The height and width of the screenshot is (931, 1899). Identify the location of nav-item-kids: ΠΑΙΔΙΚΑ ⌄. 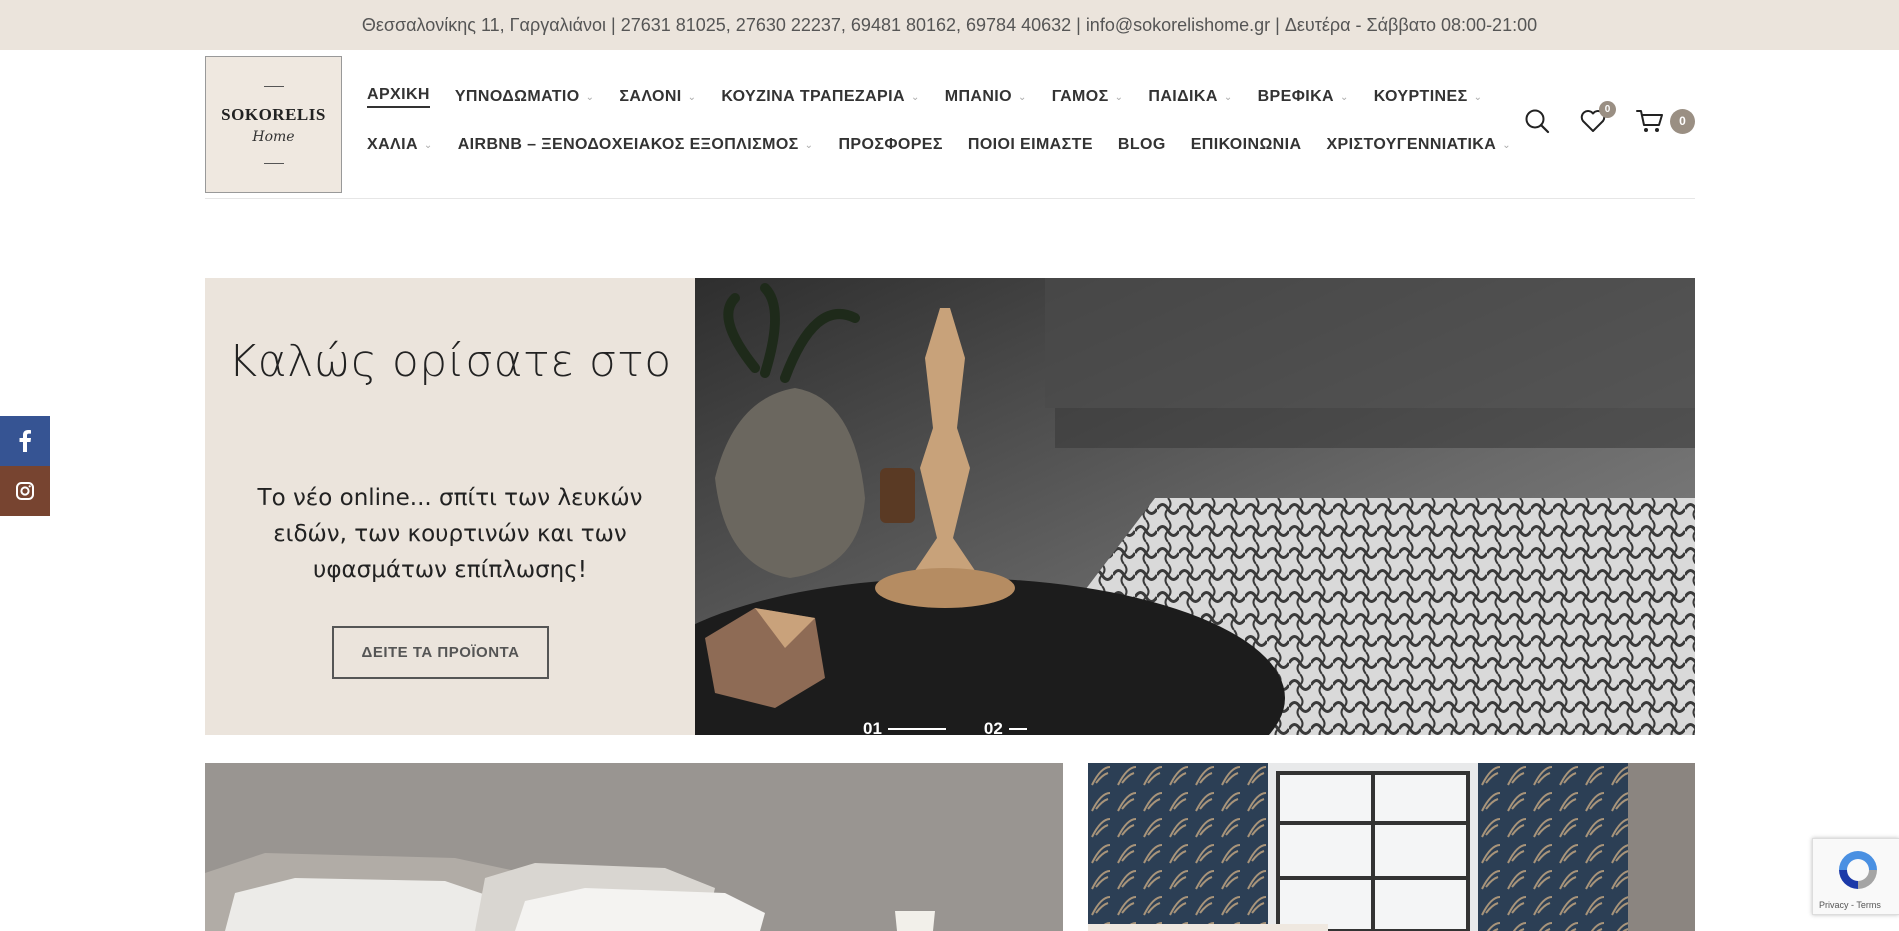
(1190, 97).